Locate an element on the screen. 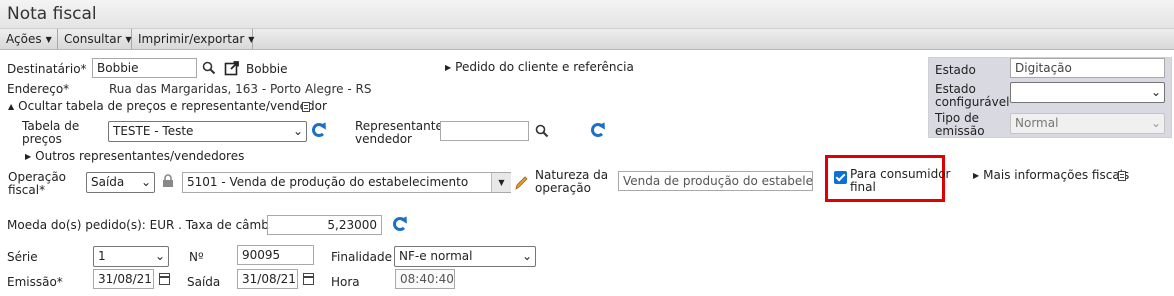  destinatario-link: Bobbie is located at coordinates (267, 69).